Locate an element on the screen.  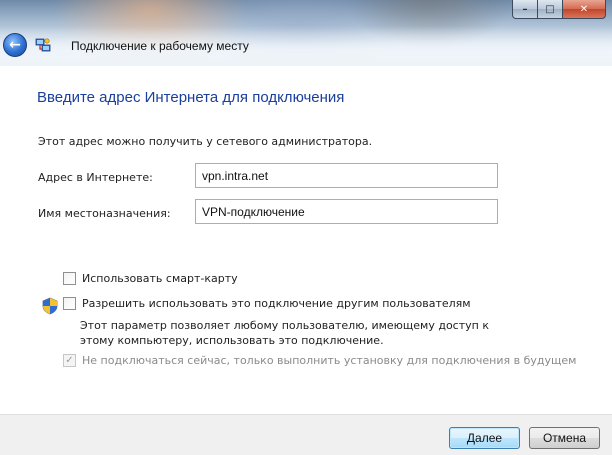
window-title: Подключение к рабочему месту is located at coordinates (160, 46).